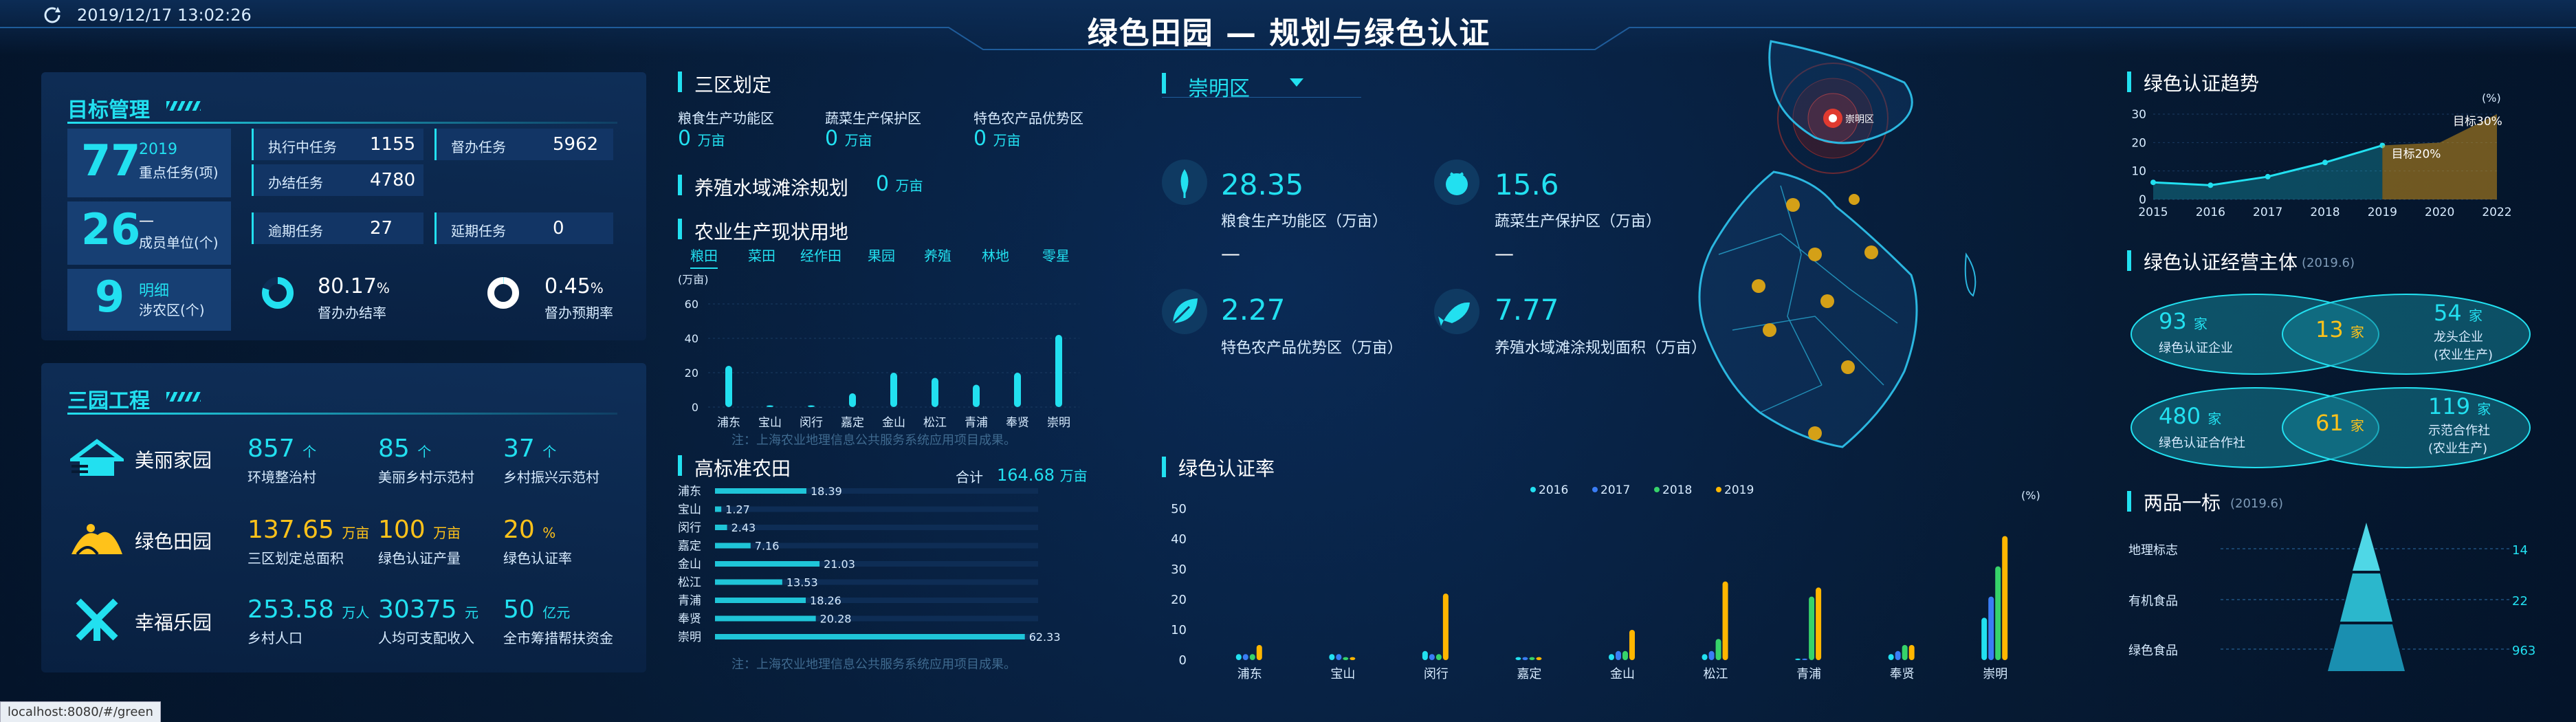  Describe the element at coordinates (680, 82) in the screenshot. I see `zones-indicator` at that location.